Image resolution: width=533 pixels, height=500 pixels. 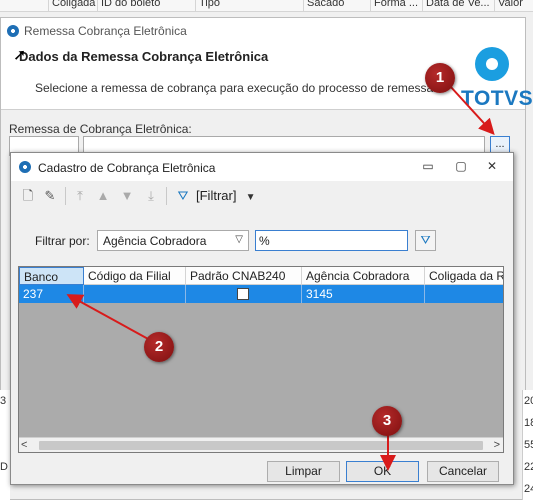 I want to click on annotation-badge-2: 2, so click(x=159, y=347).